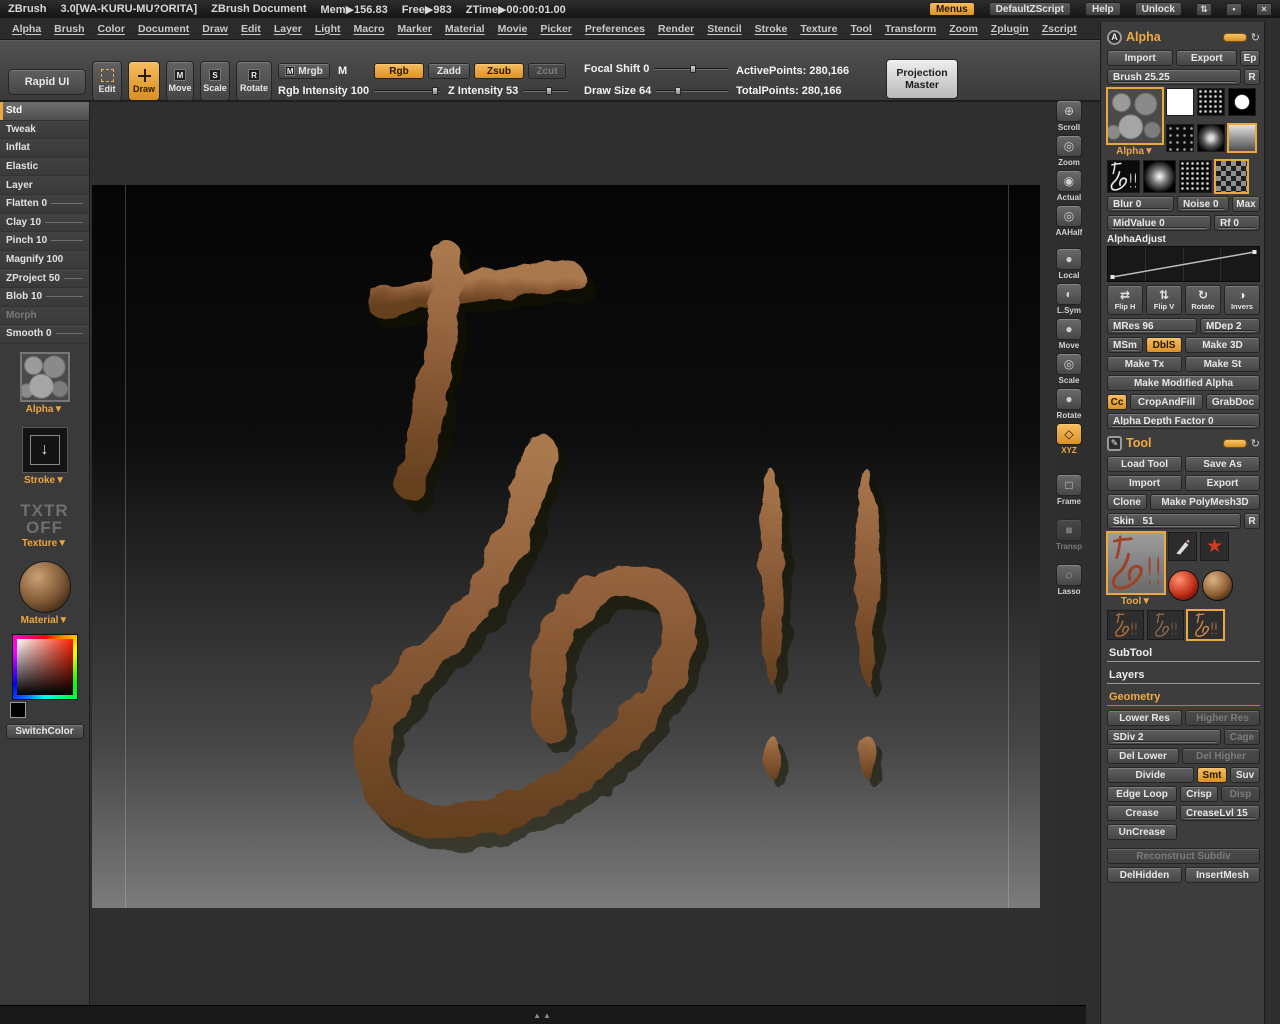 The height and width of the screenshot is (1024, 1280). Describe the element at coordinates (860, 29) in the screenshot. I see `menu-tool: Tool` at that location.